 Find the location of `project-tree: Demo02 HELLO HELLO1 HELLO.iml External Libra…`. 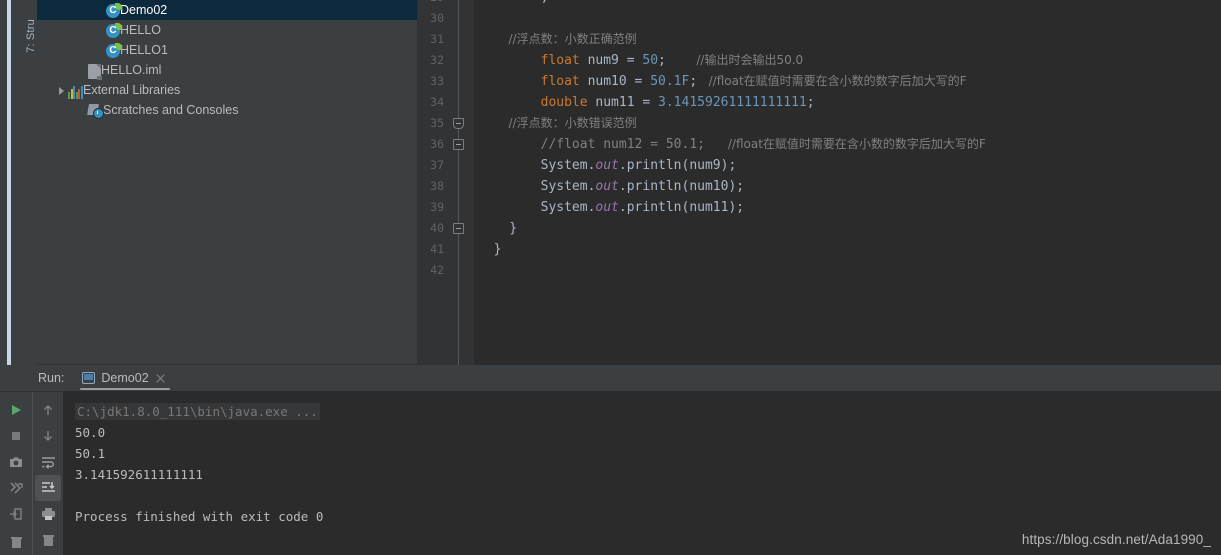

project-tree: Demo02 HELLO HELLO1 HELLO.iml External Libra… is located at coordinates (227, 60).